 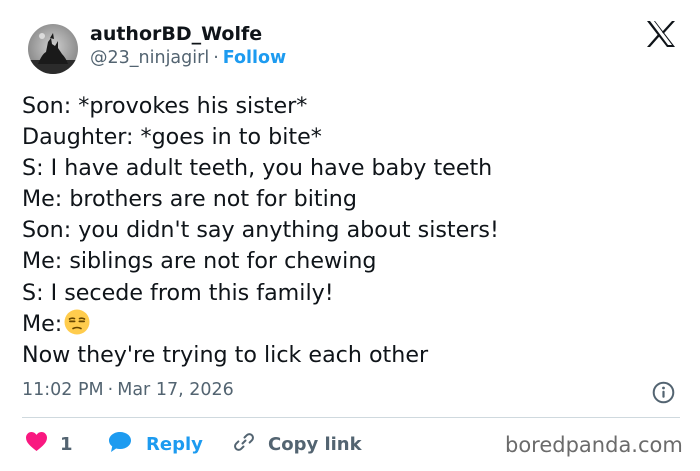 I want to click on reply-button: Reply, so click(x=155, y=444).